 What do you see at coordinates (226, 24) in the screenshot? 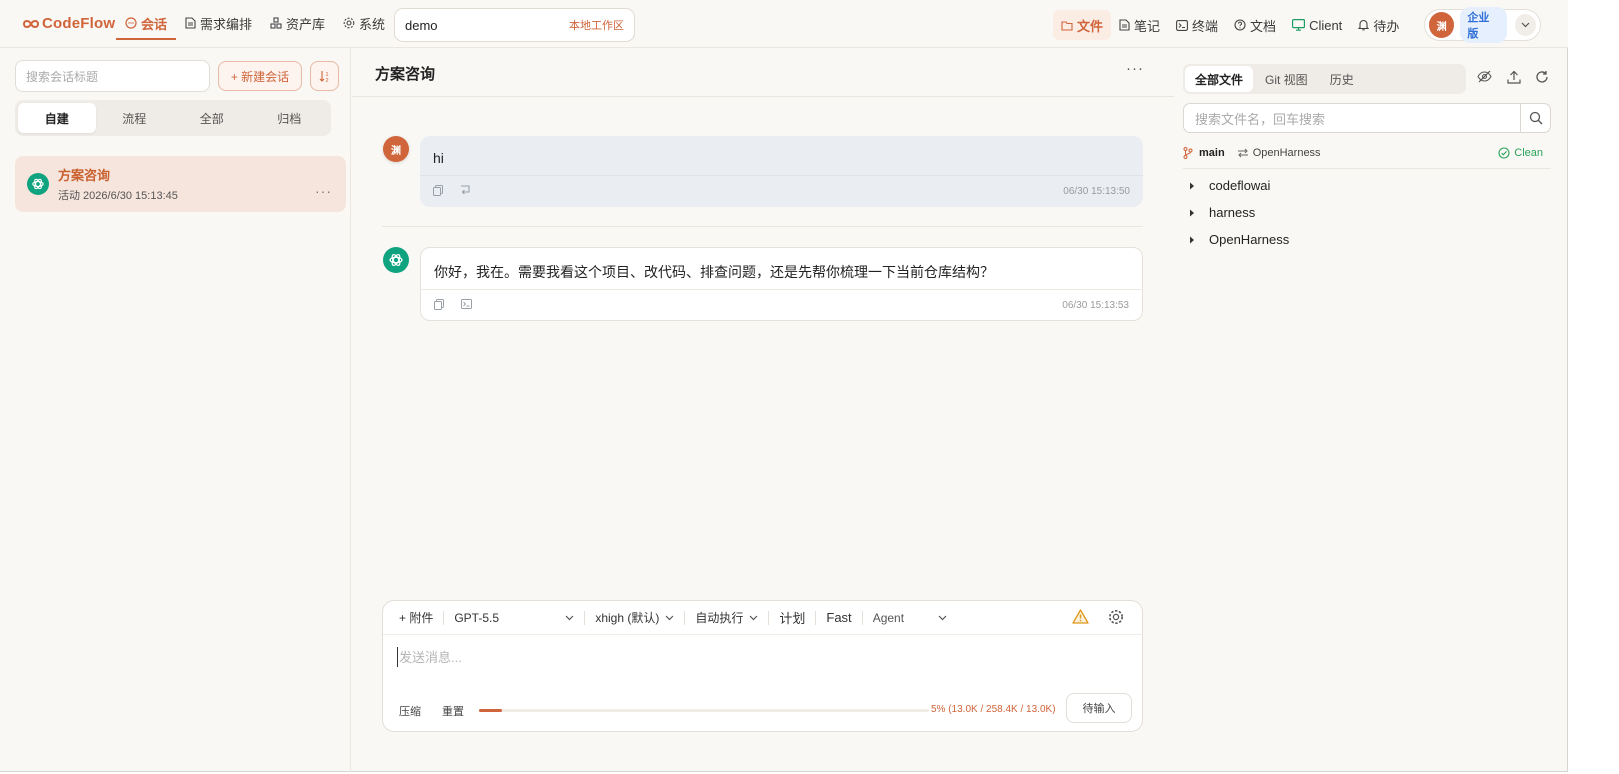
I see `nav-label: 需求编排` at bounding box center [226, 24].